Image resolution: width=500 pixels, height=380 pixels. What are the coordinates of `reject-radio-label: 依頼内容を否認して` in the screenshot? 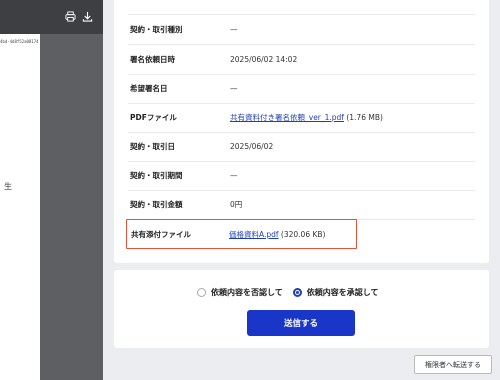 It's located at (247, 292).